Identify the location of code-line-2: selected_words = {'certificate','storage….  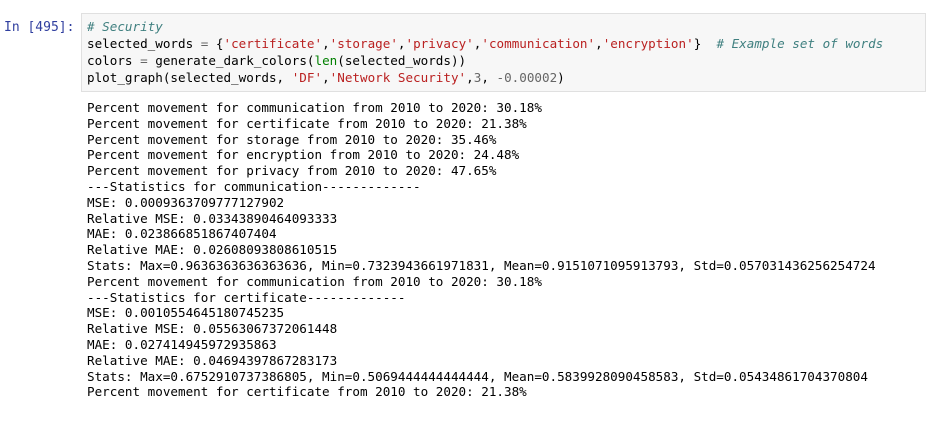
(506, 43).